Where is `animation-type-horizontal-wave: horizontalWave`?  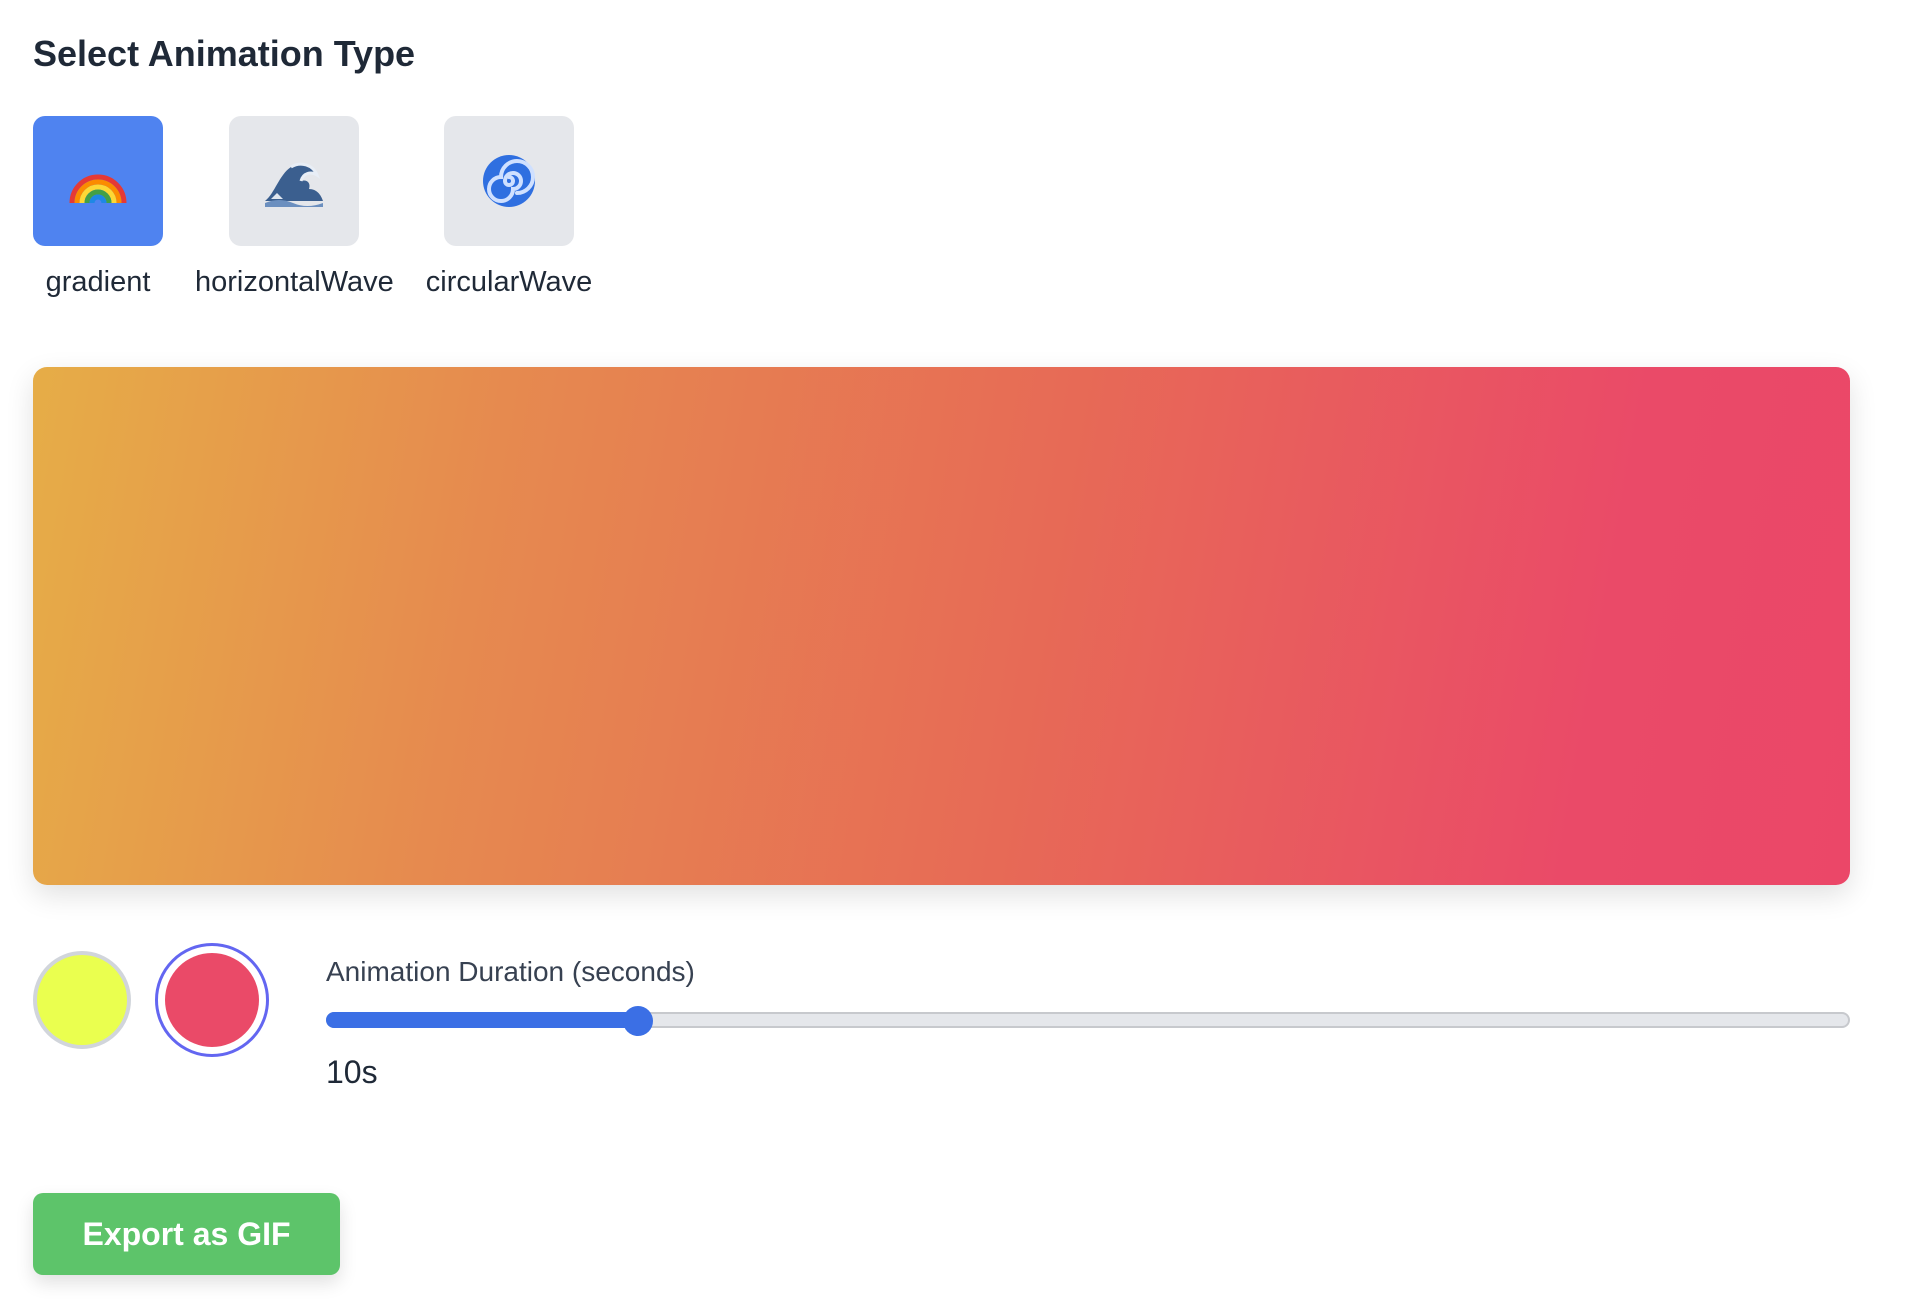
animation-type-horizontal-wave: horizontalWave is located at coordinates (294, 208).